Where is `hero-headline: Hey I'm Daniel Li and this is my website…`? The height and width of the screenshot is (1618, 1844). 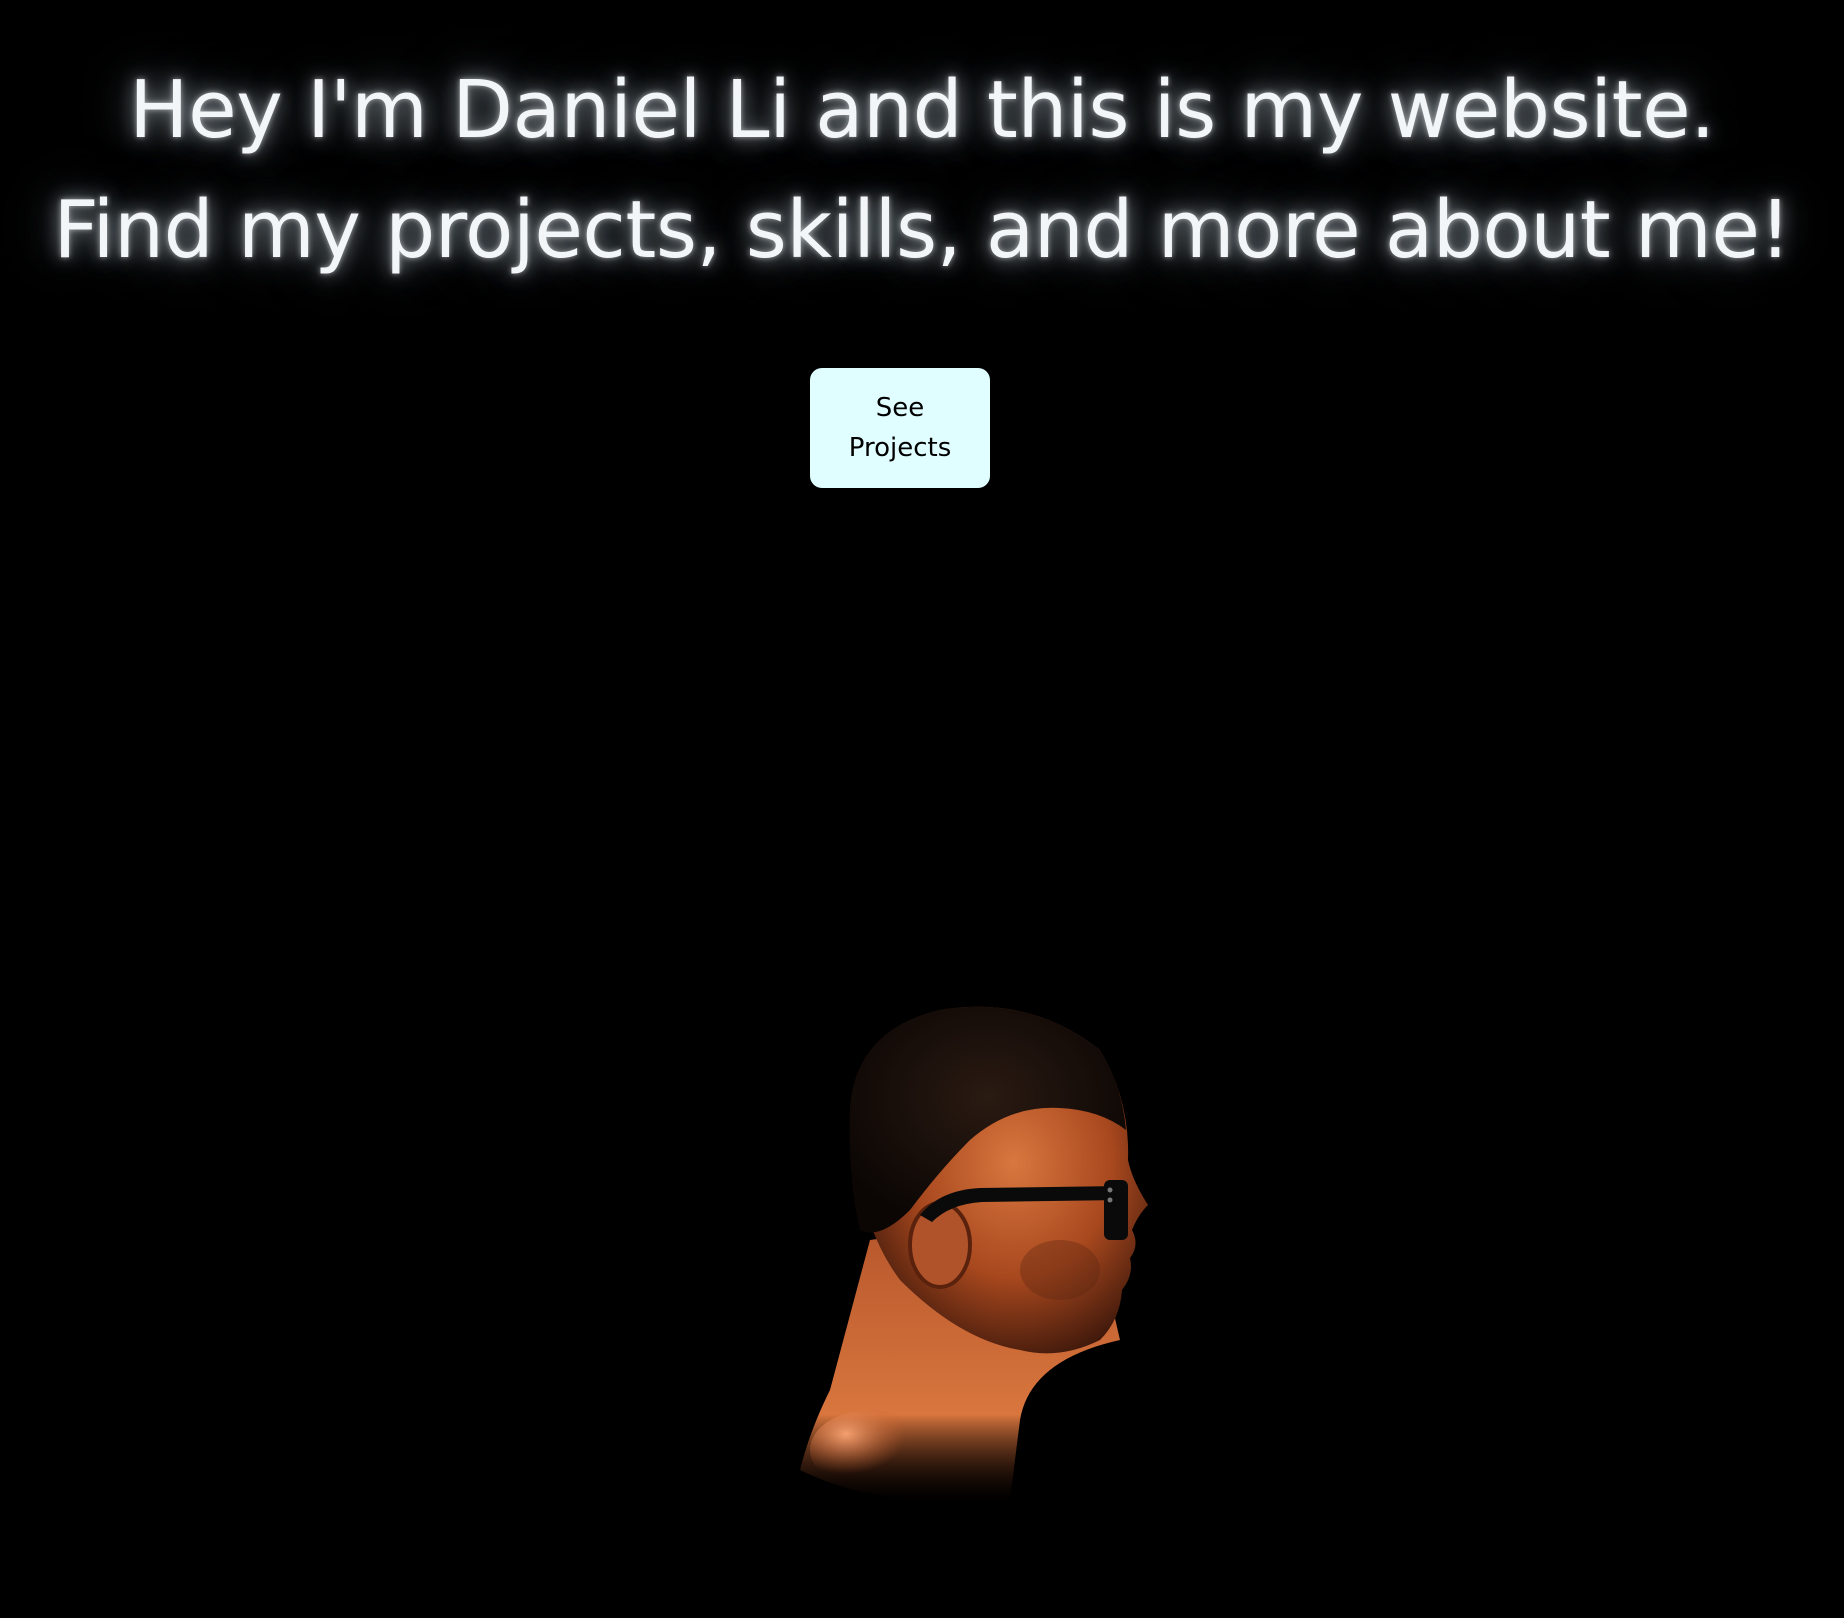 hero-headline: Hey I'm Daniel Li and this is my website… is located at coordinates (922, 170).